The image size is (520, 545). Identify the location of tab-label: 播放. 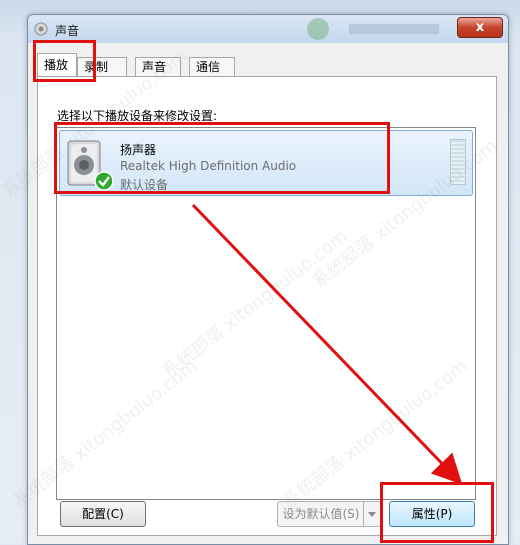
(56, 65).